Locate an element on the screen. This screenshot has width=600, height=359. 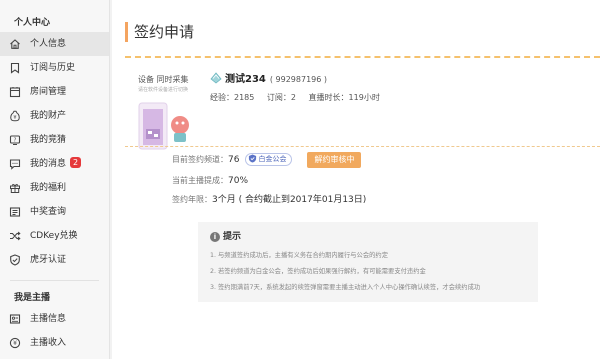
sidebar-item-label: 主播信息 is located at coordinates (48, 319).